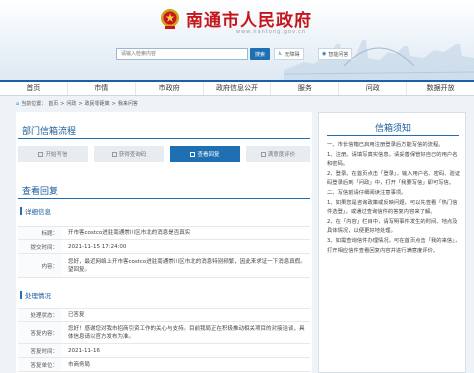  What do you see at coordinates (53, 103) in the screenshot?
I see `breadcrumb-home: 首页` at bounding box center [53, 103].